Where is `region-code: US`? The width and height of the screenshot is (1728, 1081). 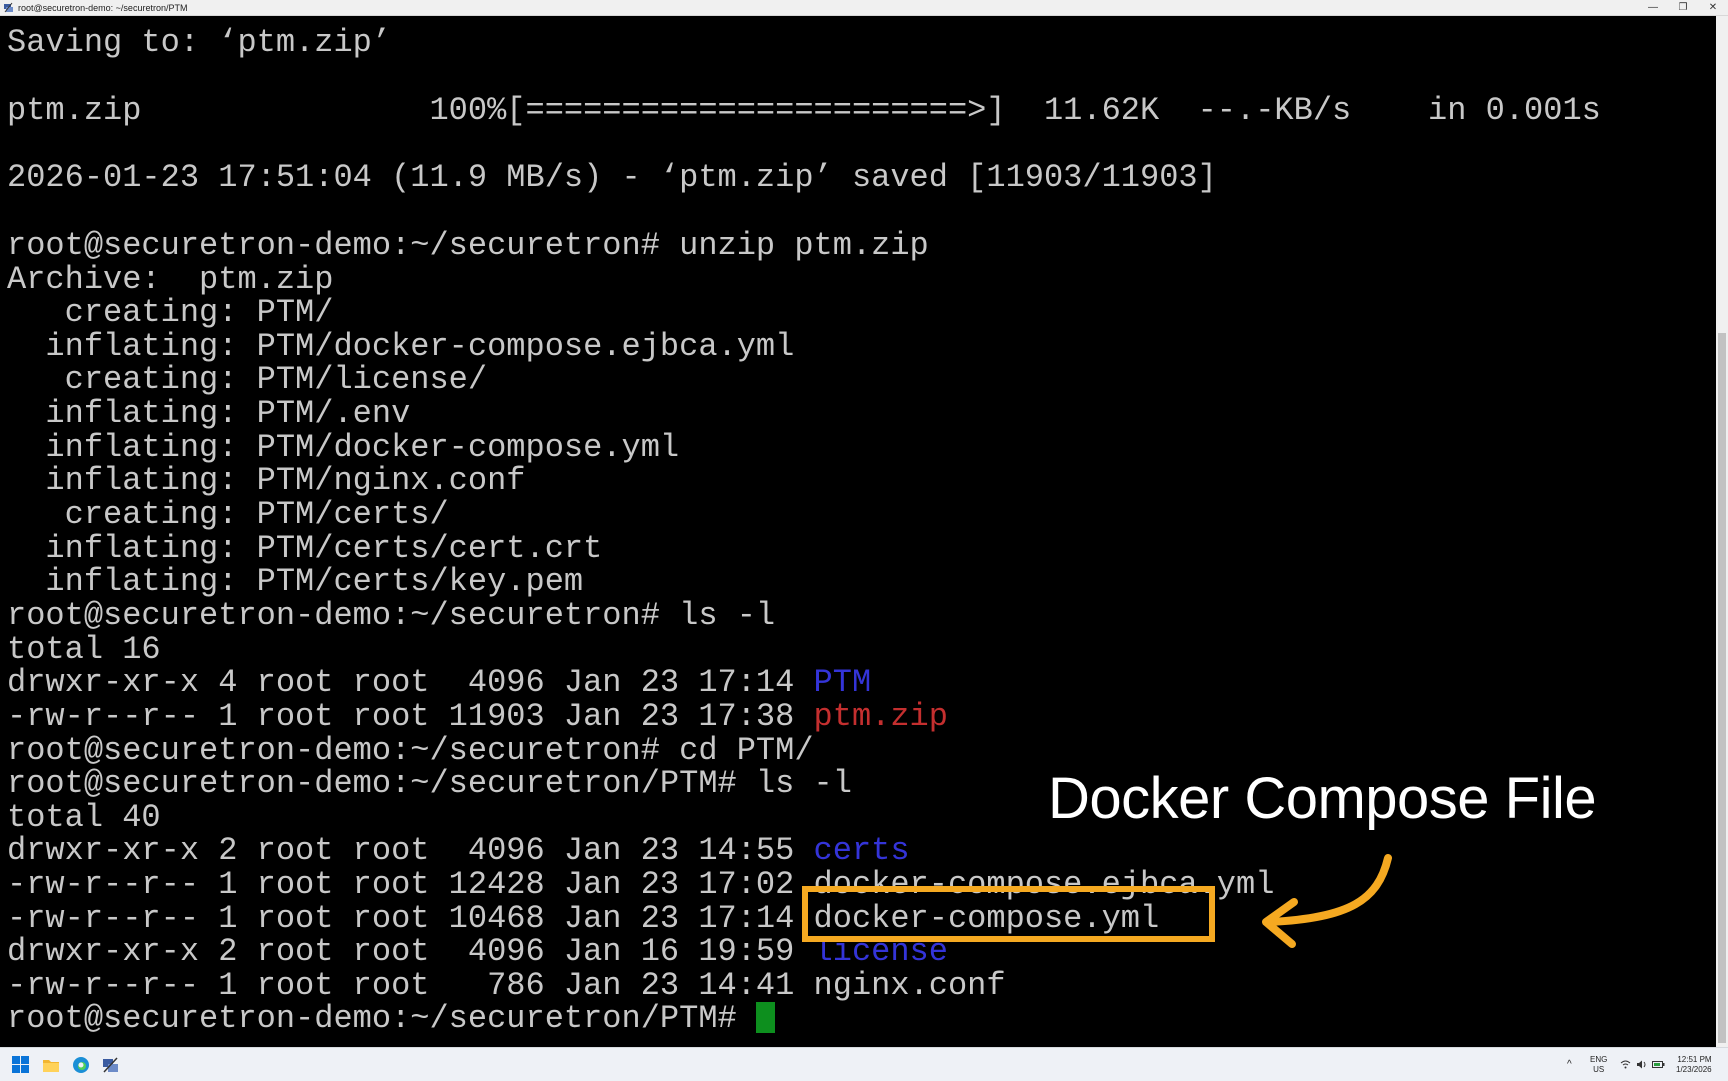
region-code: US is located at coordinates (1599, 1069).